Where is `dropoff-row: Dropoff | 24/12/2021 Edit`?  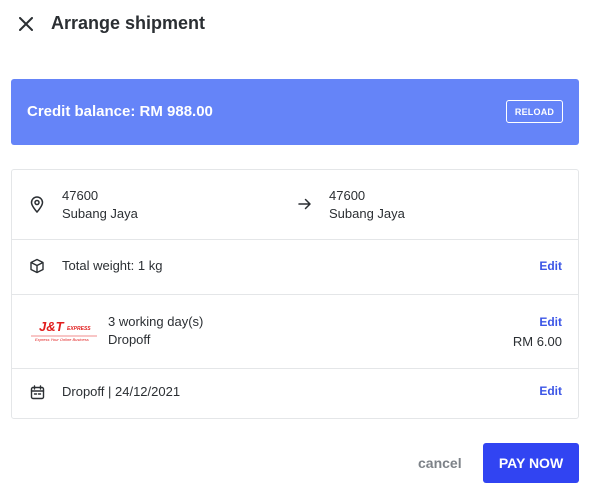 dropoff-row: Dropoff | 24/12/2021 Edit is located at coordinates (295, 393).